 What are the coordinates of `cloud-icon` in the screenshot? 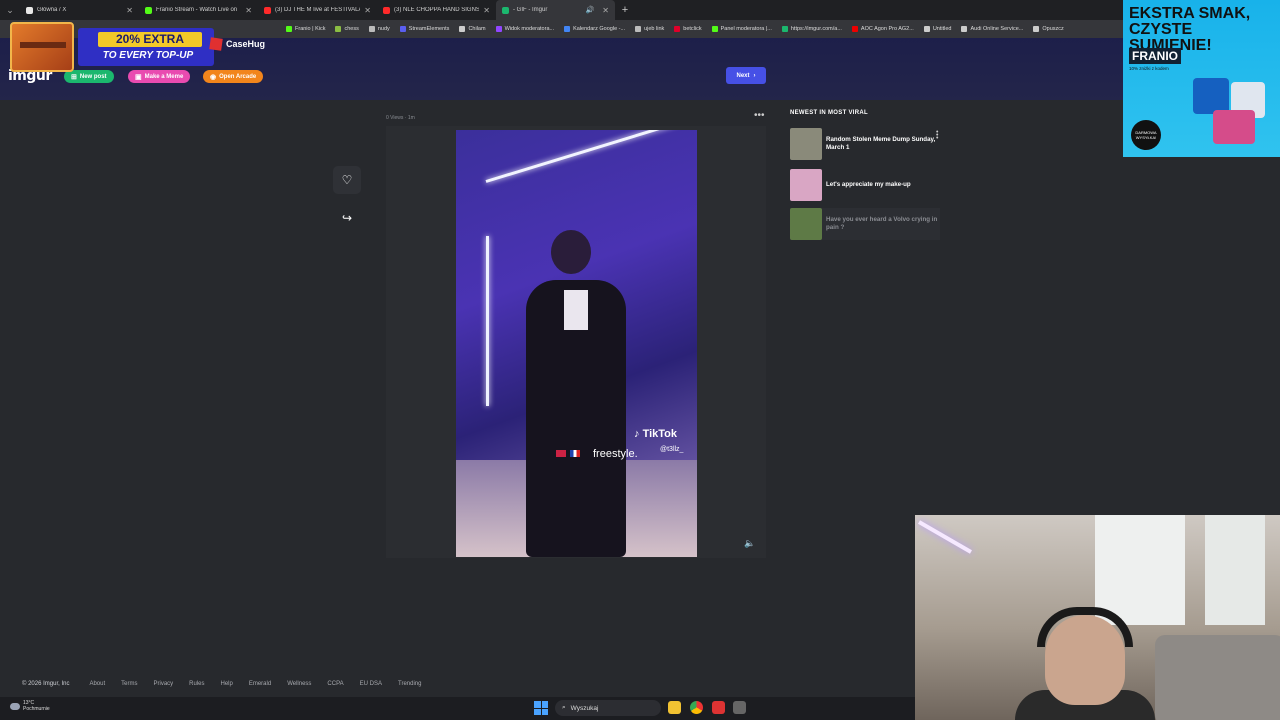 It's located at (15, 706).